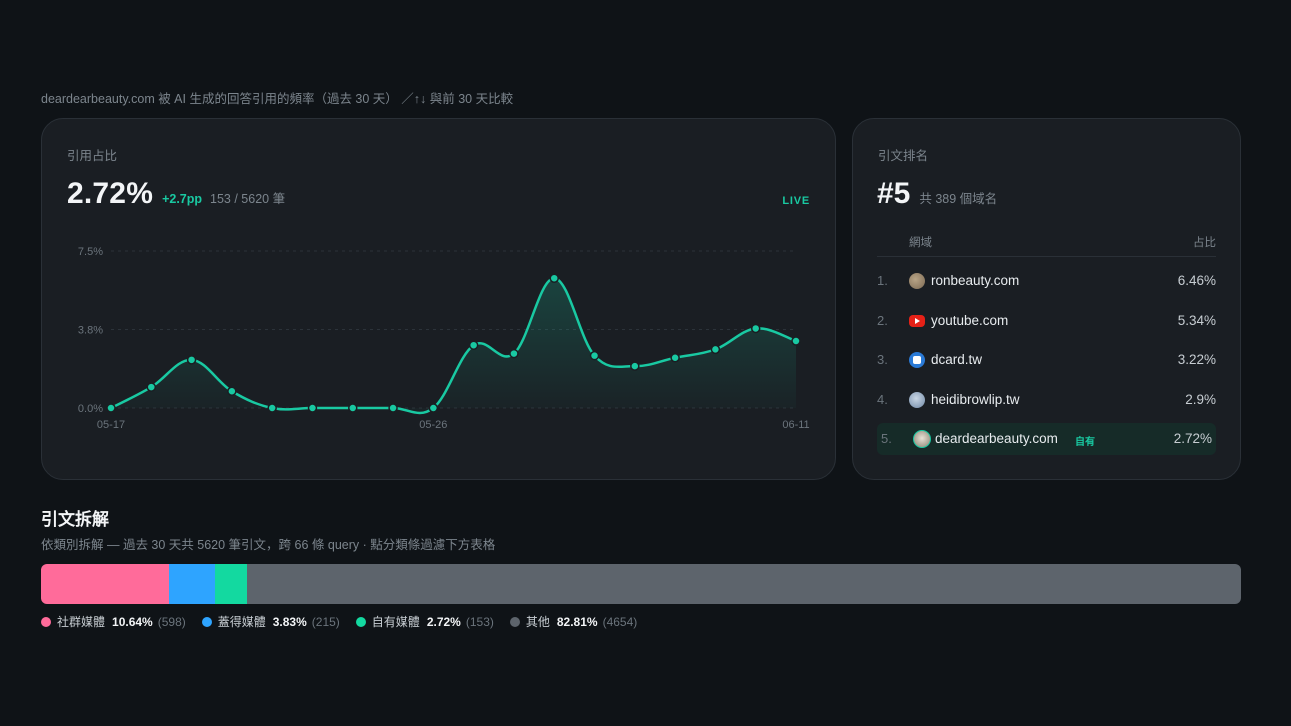 Image resolution: width=1291 pixels, height=726 pixels. I want to click on legend-name: 蓋得媒體, so click(241, 622).